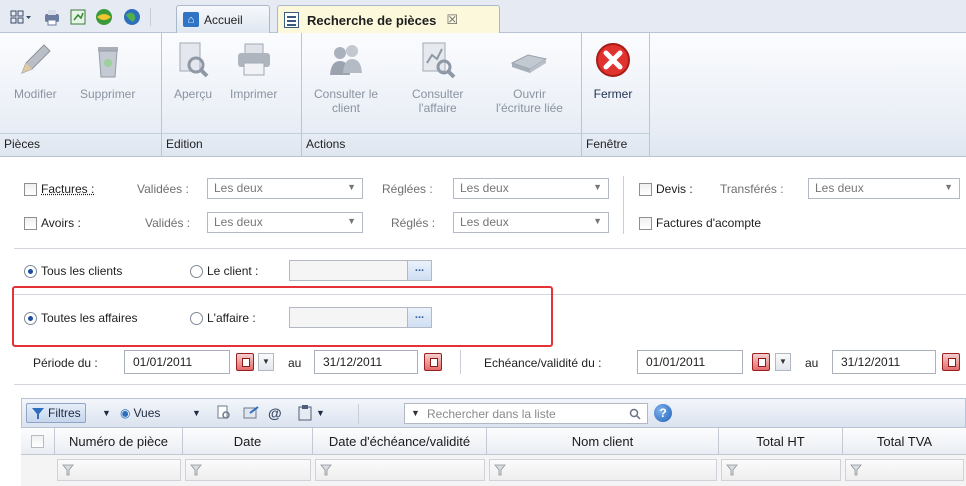 Image resolution: width=966 pixels, height=486 pixels. What do you see at coordinates (35, 70) in the screenshot?
I see `modifier-button: Modifier` at bounding box center [35, 70].